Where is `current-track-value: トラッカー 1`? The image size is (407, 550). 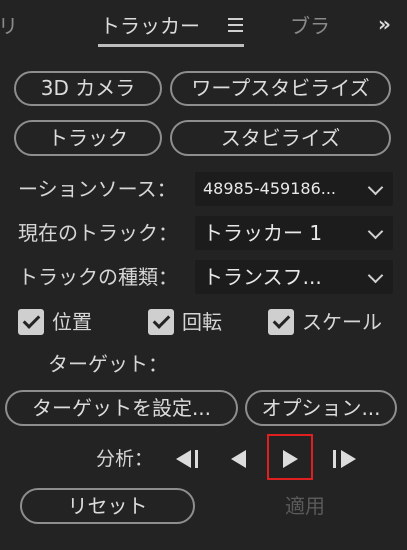 current-track-value: トラッカー 1 is located at coordinates (263, 233).